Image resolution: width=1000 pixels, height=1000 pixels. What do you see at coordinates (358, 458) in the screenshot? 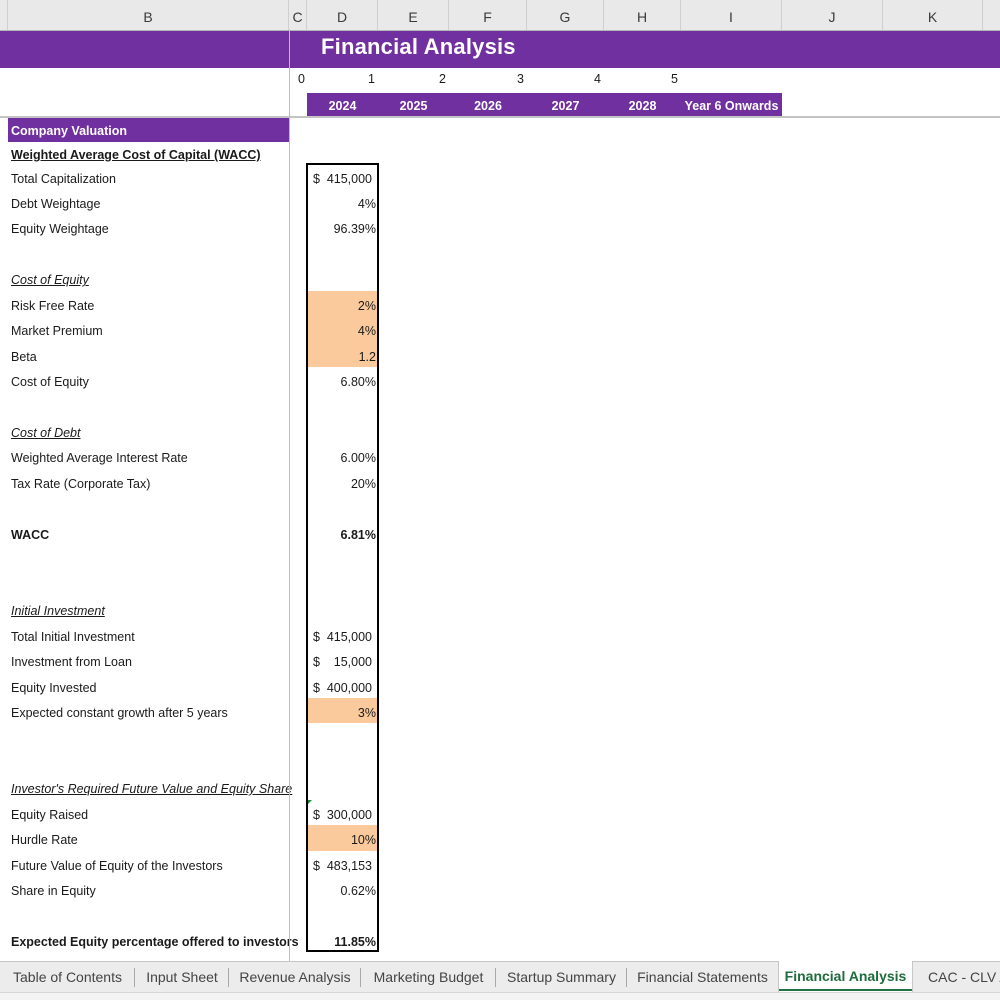
I see `cell-value: 6.00%` at bounding box center [358, 458].